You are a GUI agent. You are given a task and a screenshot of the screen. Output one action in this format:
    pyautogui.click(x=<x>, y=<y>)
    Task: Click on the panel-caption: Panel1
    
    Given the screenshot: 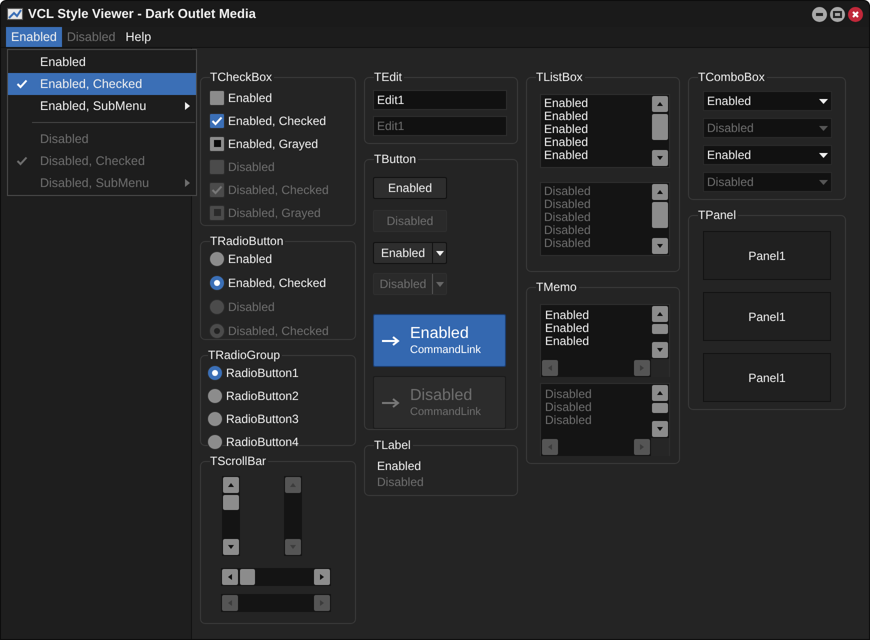 What is the action you would take?
    pyautogui.click(x=767, y=317)
    